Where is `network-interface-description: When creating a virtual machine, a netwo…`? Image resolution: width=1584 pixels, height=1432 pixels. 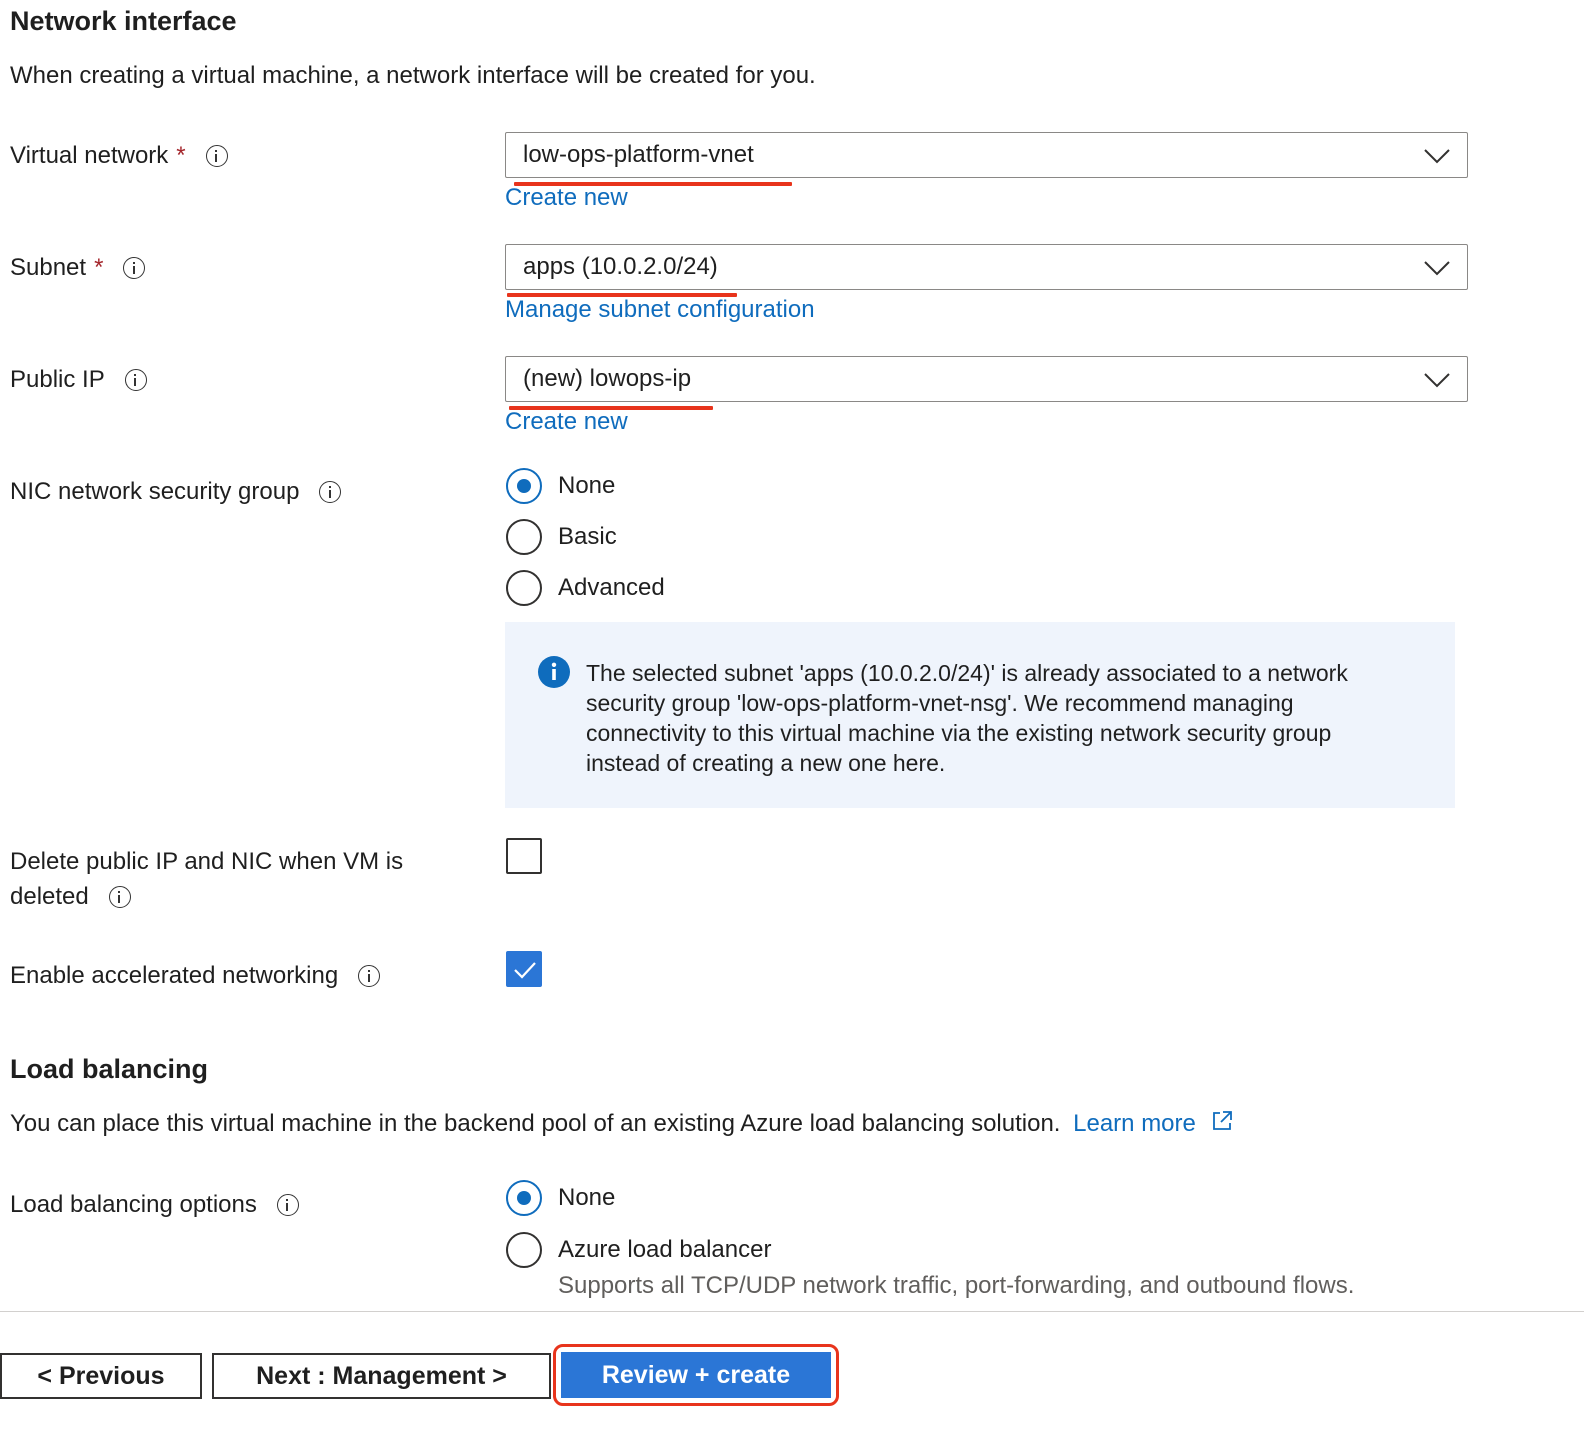
network-interface-description: When creating a virtual machine, a netwo… is located at coordinates (413, 75).